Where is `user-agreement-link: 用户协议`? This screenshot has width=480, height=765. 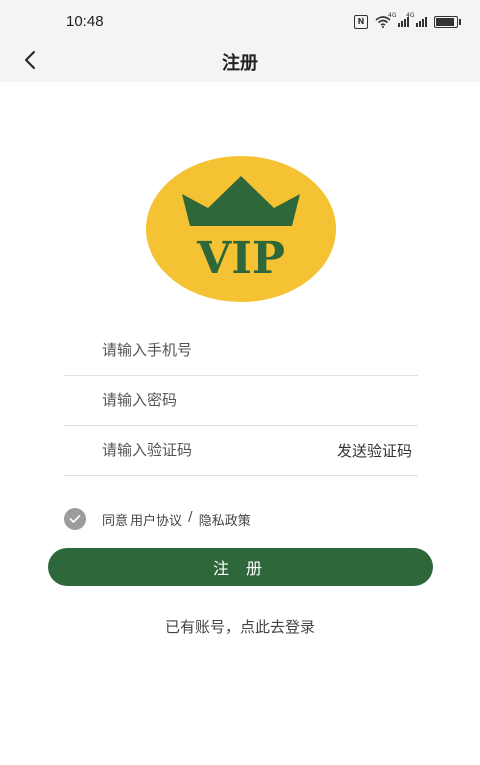 user-agreement-link: 用户协议 is located at coordinates (156, 519).